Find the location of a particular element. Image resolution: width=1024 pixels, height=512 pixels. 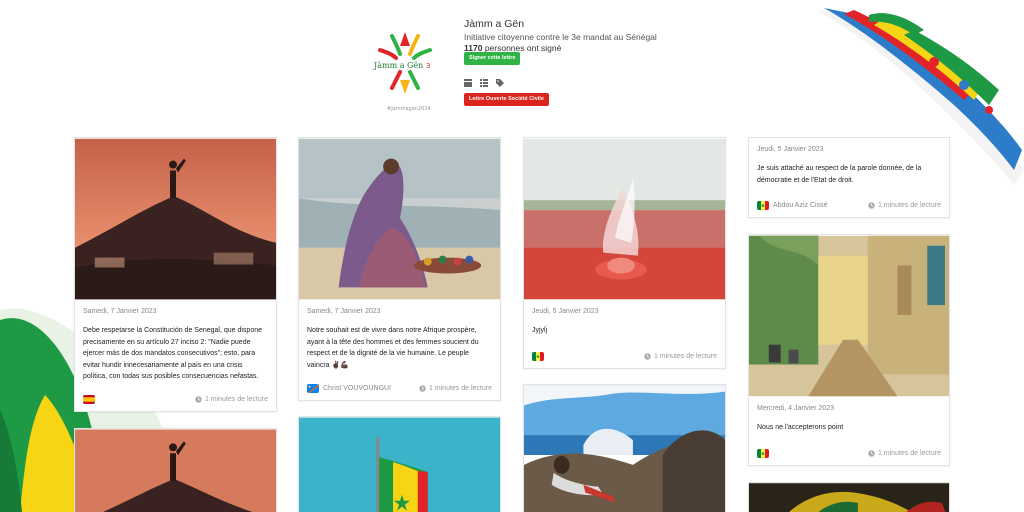

dr-congo-flag-icon is located at coordinates (313, 388).